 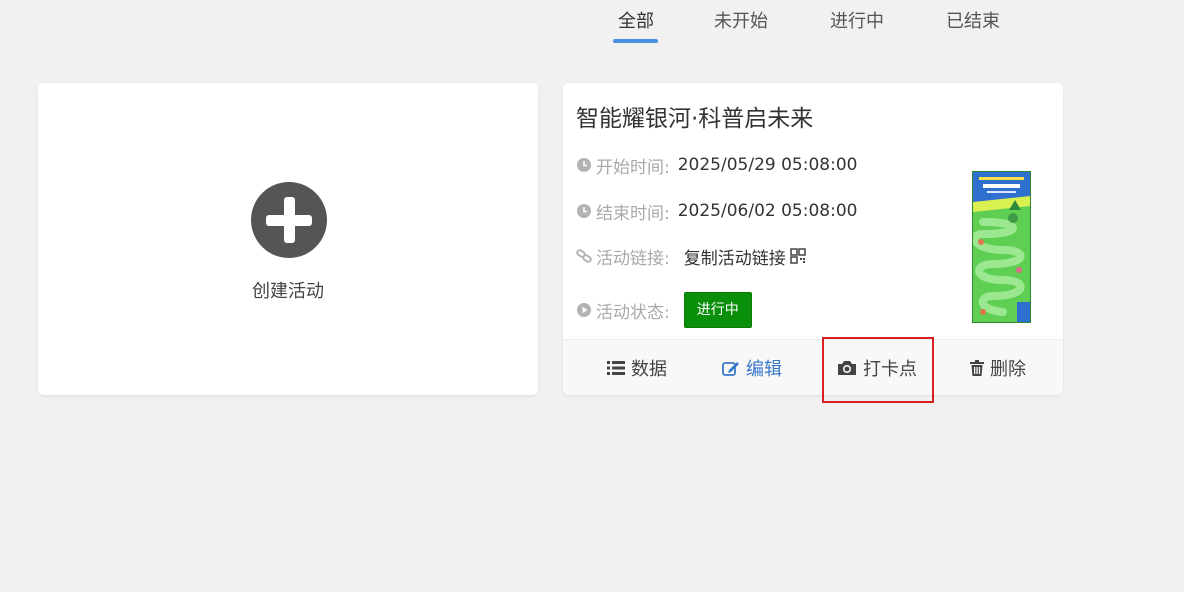 What do you see at coordinates (857, 20) in the screenshot?
I see `tab-in-progress: 进行中` at bounding box center [857, 20].